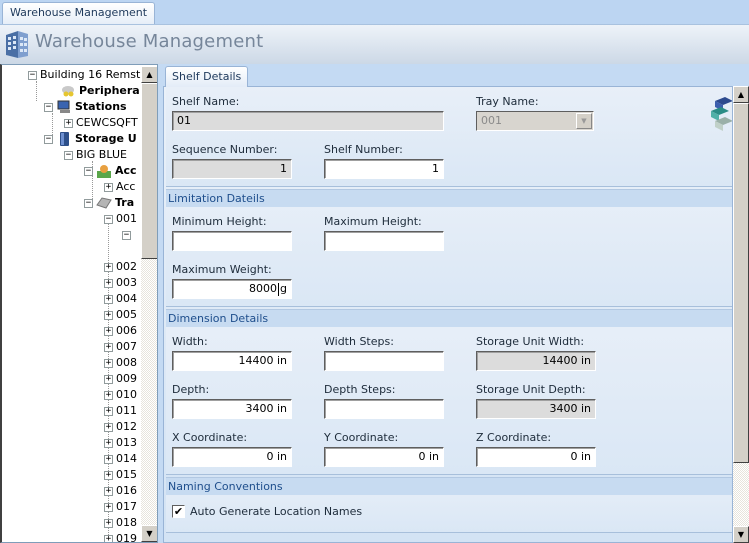 The height and width of the screenshot is (543, 749). Describe the element at coordinates (120, 443) in the screenshot. I see `tree-node-tray: +013` at that location.